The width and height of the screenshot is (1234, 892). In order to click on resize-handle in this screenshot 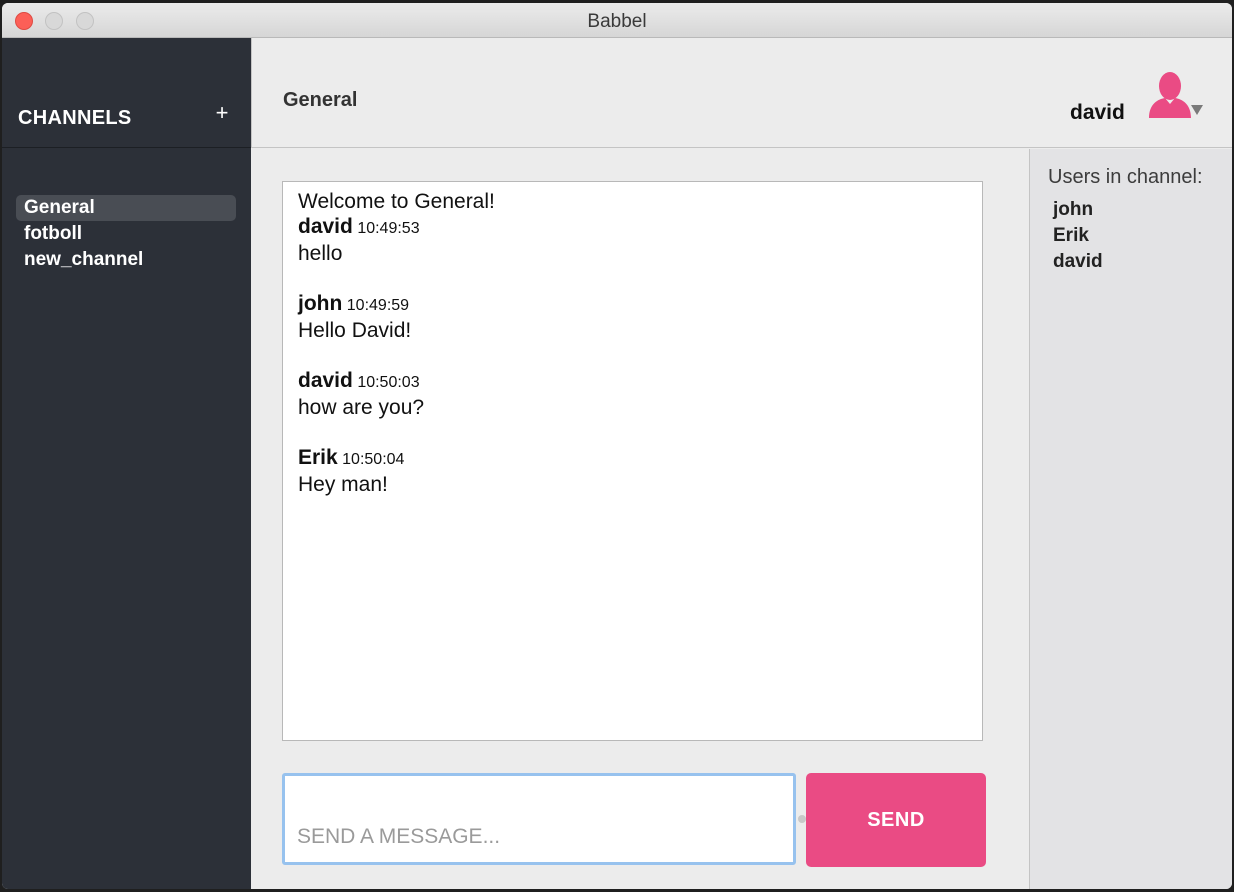, I will do `click(802, 819)`.